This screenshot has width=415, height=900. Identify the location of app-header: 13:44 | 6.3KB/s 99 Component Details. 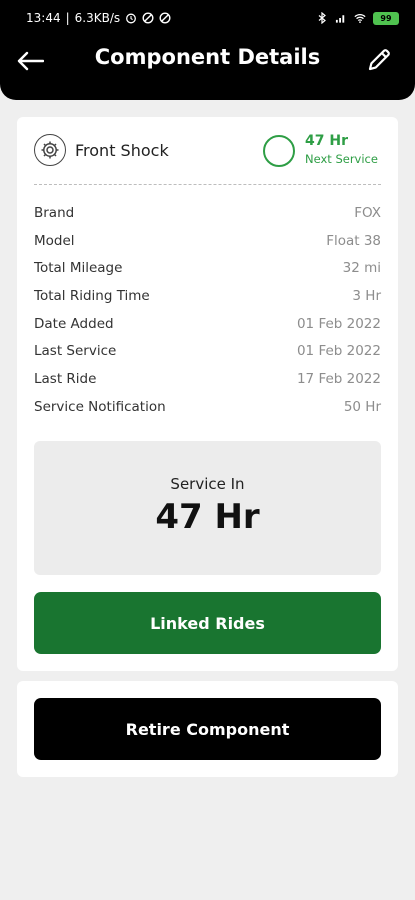
(207, 50).